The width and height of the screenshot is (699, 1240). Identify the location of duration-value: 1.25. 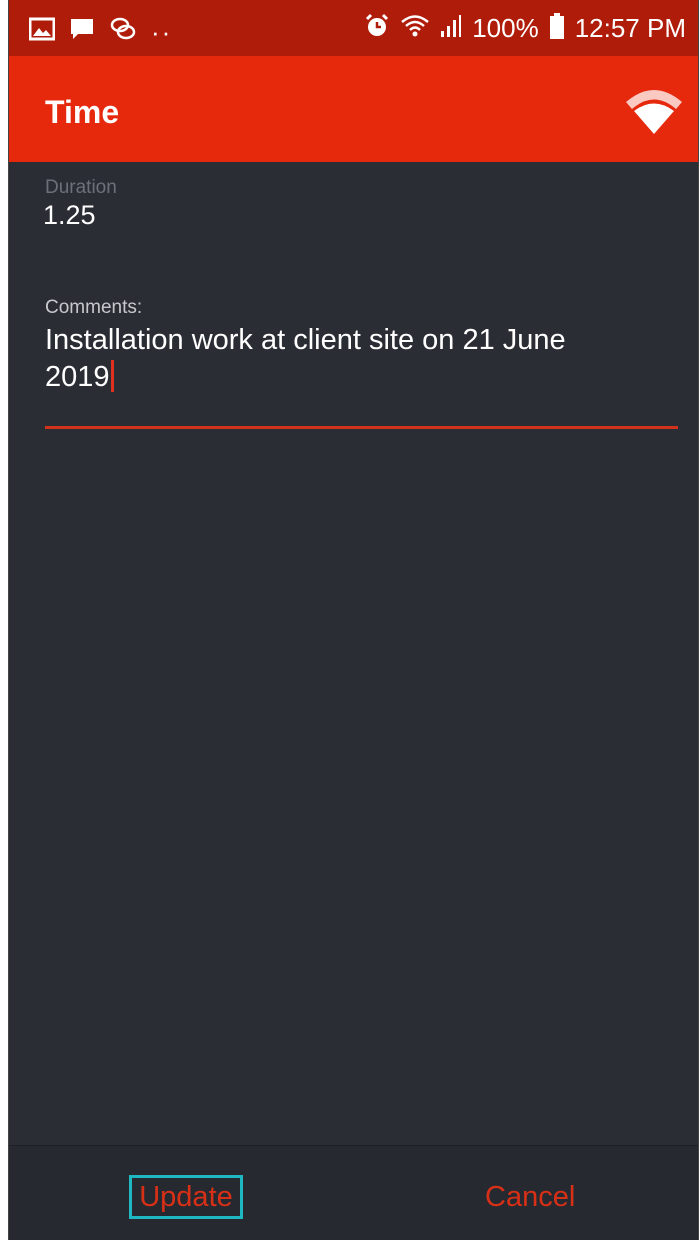
(69, 215).